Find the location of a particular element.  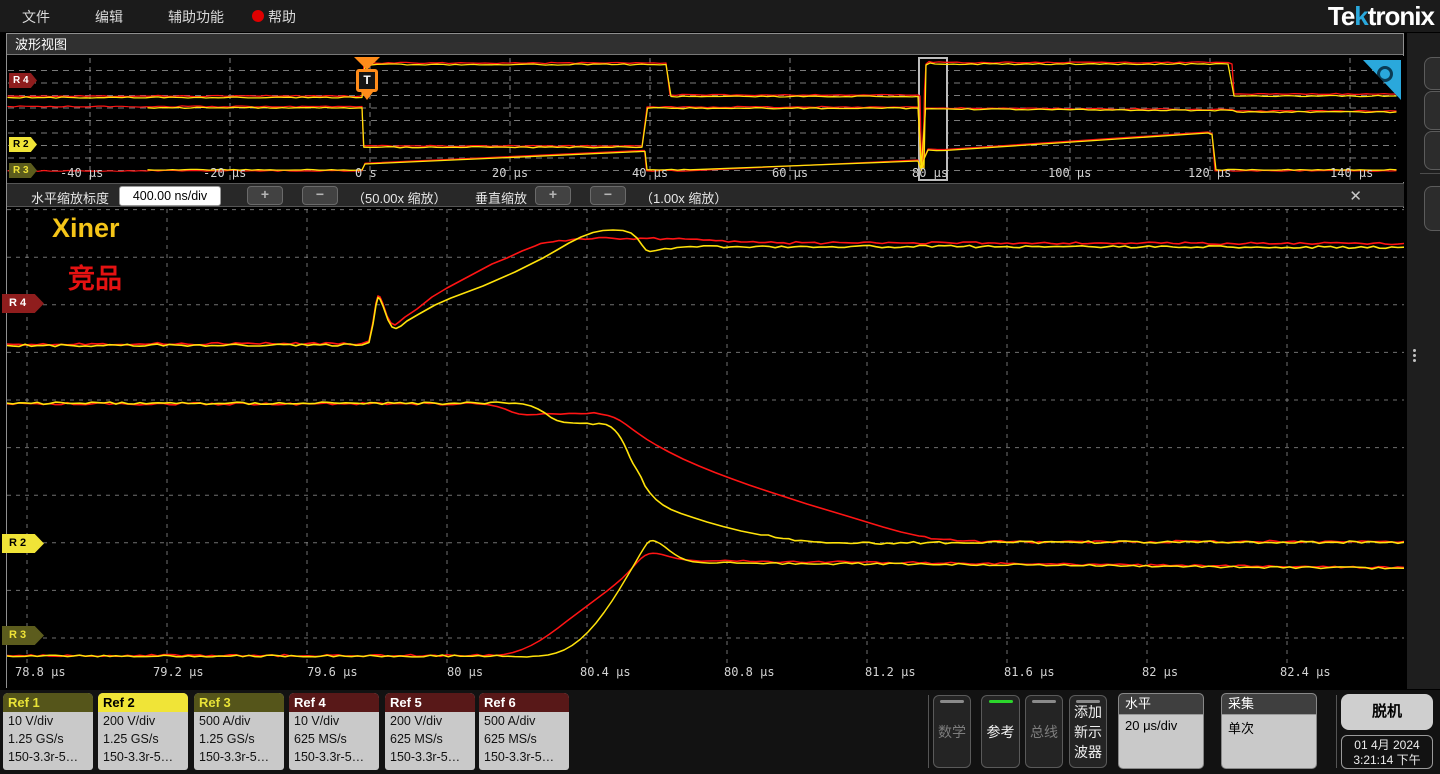

v-zoom-plus-button: + is located at coordinates (553, 195).